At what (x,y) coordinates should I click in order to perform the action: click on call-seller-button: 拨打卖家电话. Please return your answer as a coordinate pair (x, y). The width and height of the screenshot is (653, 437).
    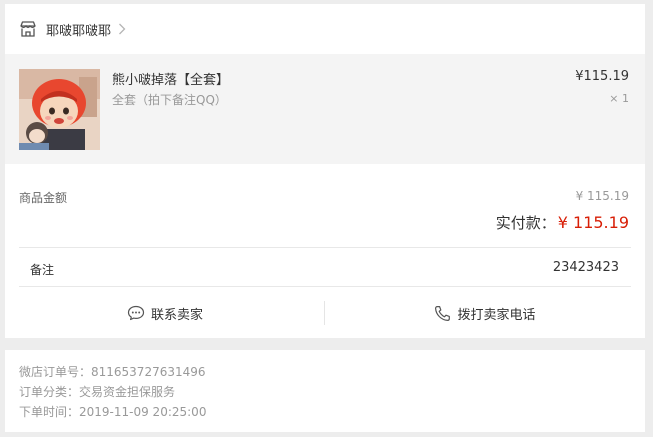
    Looking at the image, I should click on (485, 313).